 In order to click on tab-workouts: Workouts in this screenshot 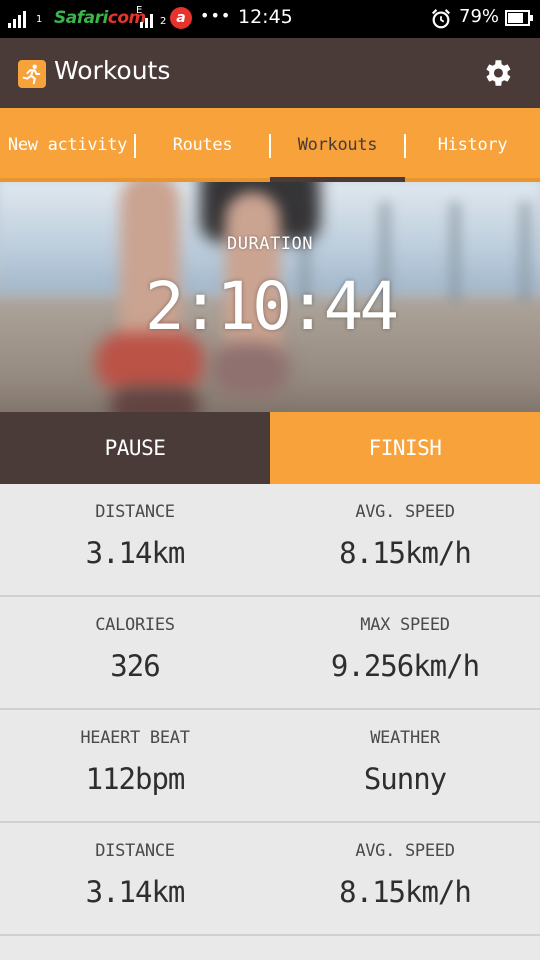, I will do `click(338, 145)`.